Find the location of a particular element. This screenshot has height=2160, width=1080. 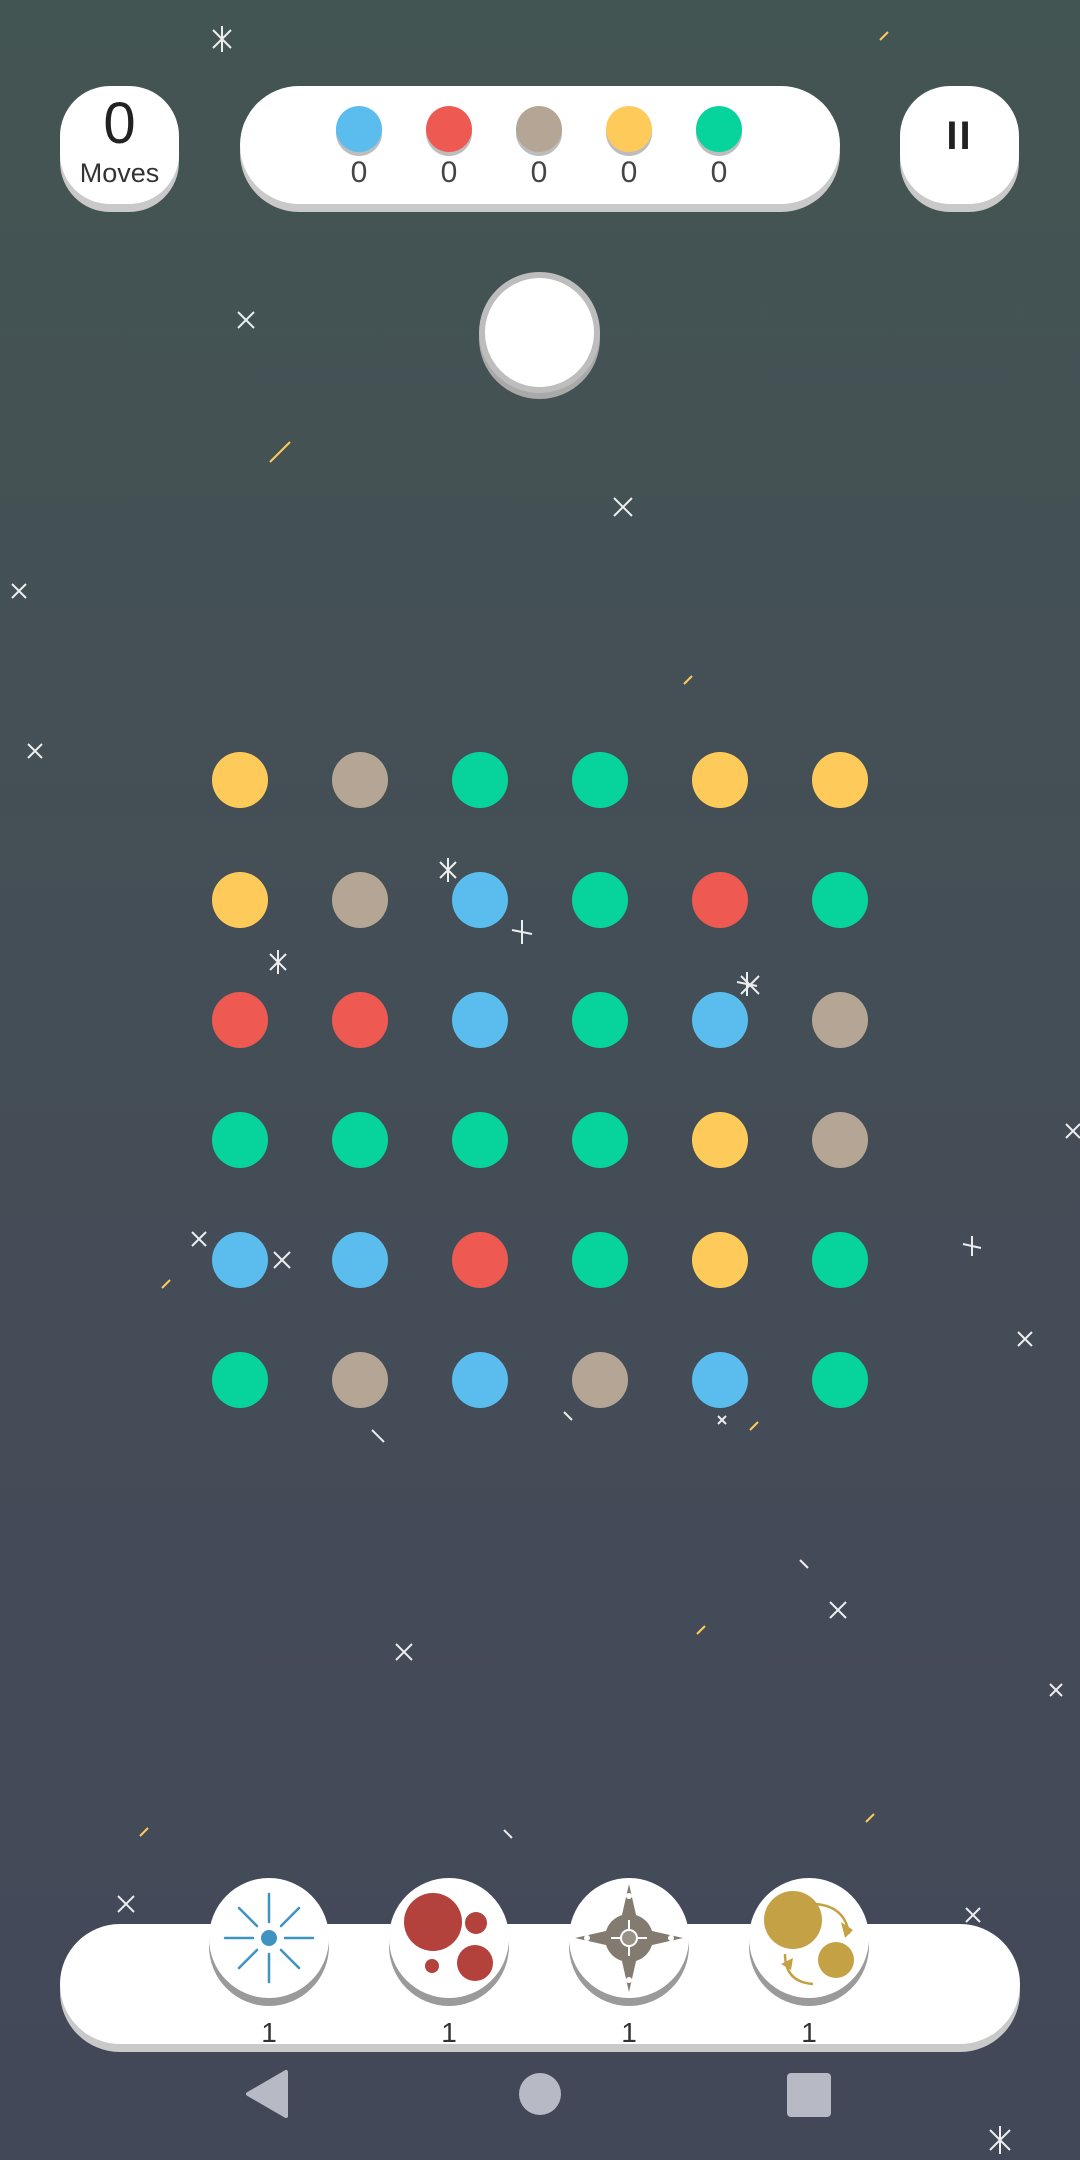

nav-home-button is located at coordinates (540, 2094).